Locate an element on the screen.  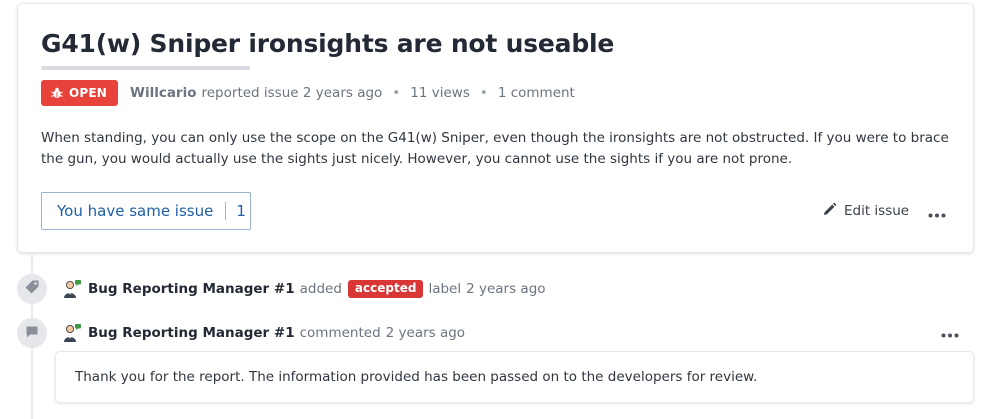
more-options-button is located at coordinates (937, 212).